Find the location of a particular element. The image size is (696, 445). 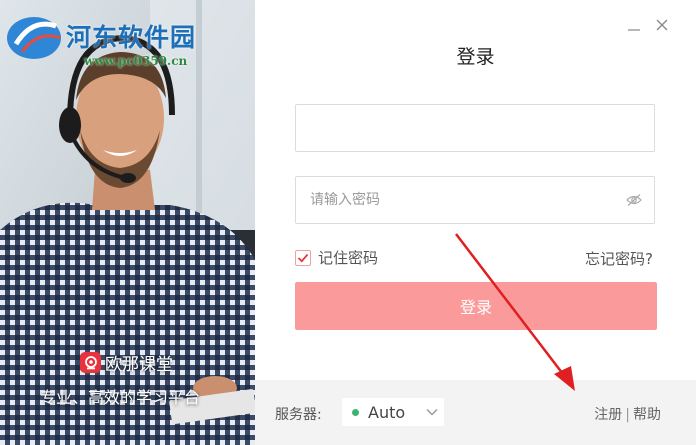

brand: 欧那课堂 is located at coordinates (126, 362).